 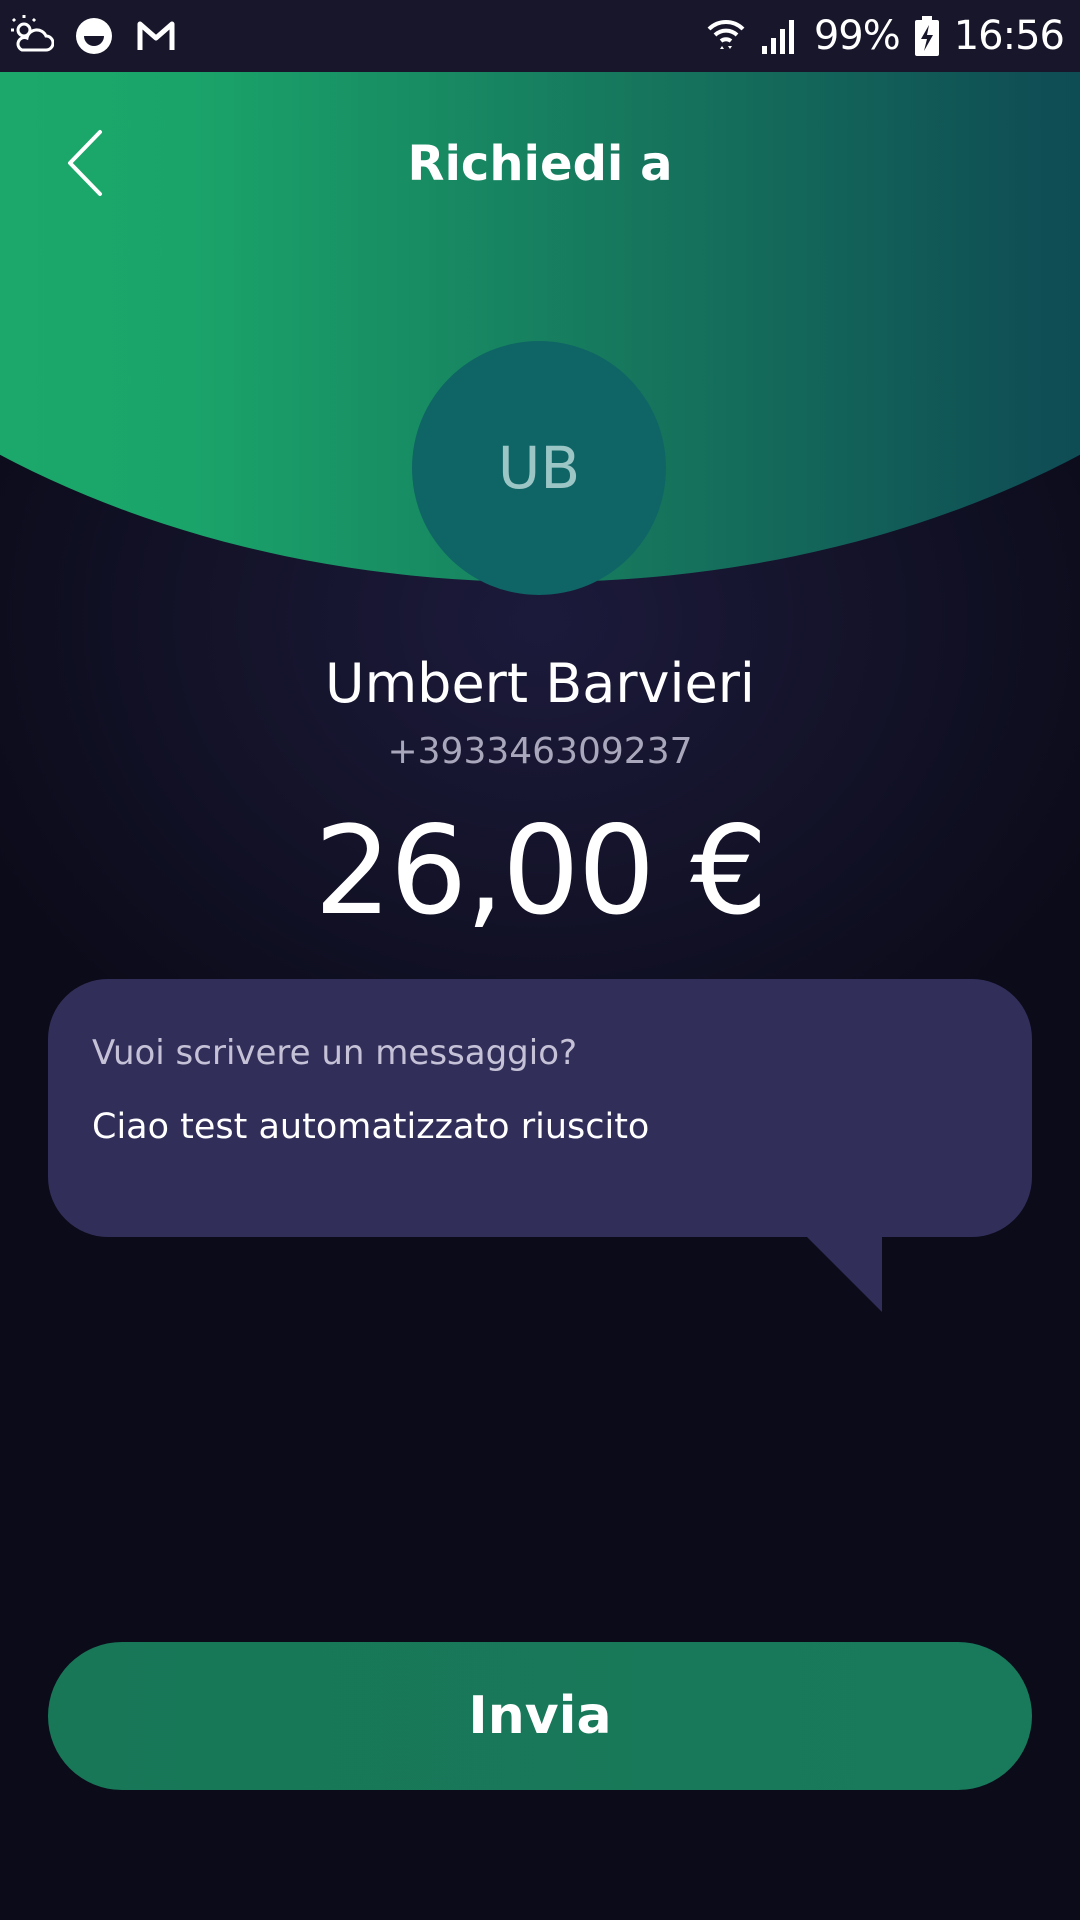 What do you see at coordinates (335, 1053) in the screenshot?
I see `message-label: Vuoi scrivere un messaggio?` at bounding box center [335, 1053].